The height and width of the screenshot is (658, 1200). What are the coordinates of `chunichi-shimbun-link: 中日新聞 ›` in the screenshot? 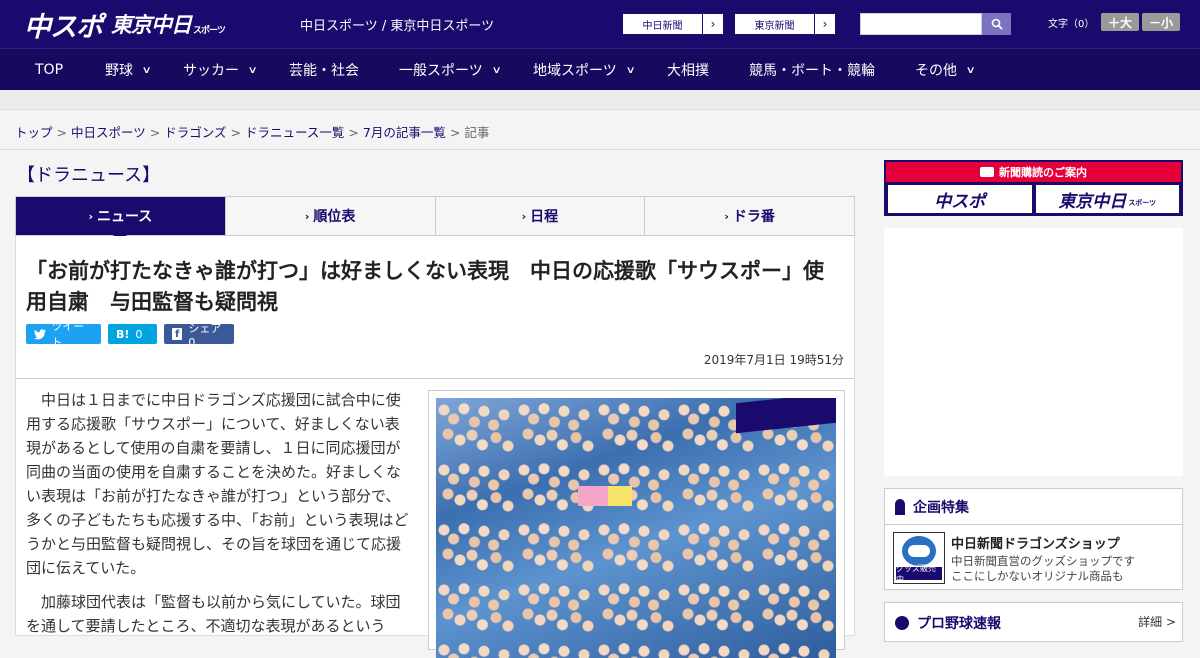 It's located at (673, 24).